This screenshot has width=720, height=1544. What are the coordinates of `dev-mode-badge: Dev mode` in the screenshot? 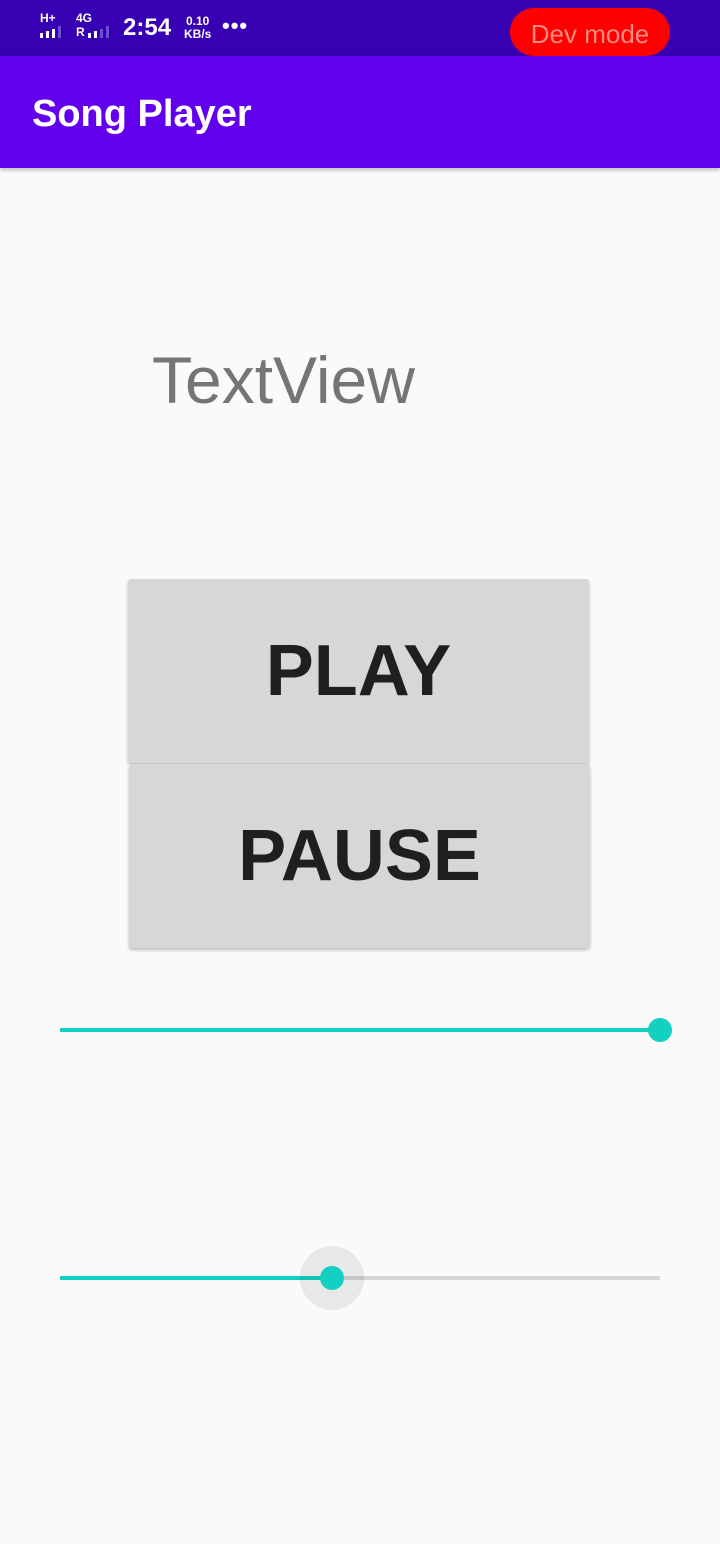 It's located at (590, 32).